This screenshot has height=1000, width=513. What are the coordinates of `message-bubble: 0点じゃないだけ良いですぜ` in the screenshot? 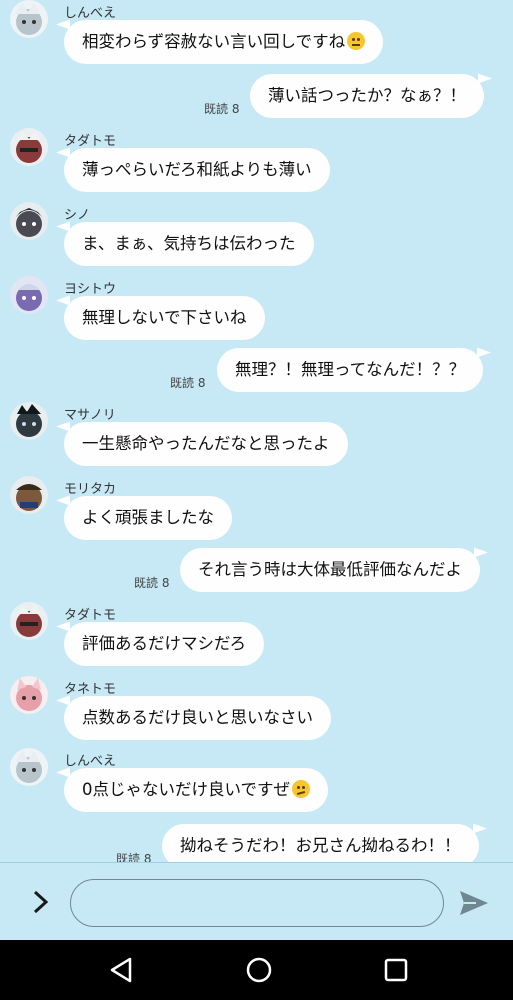 It's located at (196, 790).